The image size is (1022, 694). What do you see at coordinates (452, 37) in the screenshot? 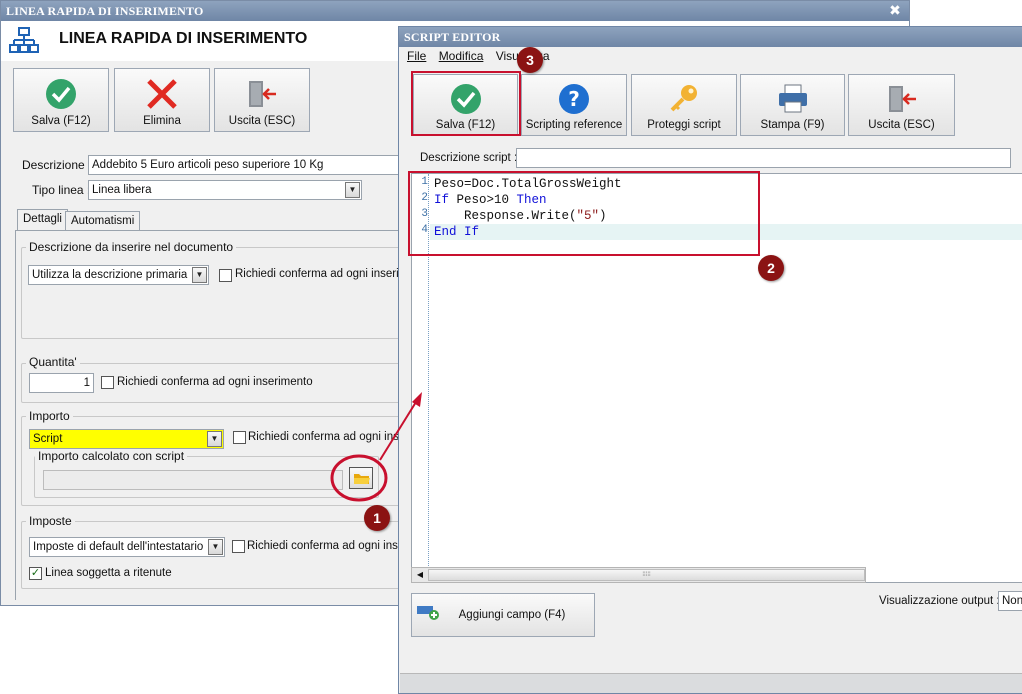
I see `editor-title: SCRIPT EDITOR` at bounding box center [452, 37].